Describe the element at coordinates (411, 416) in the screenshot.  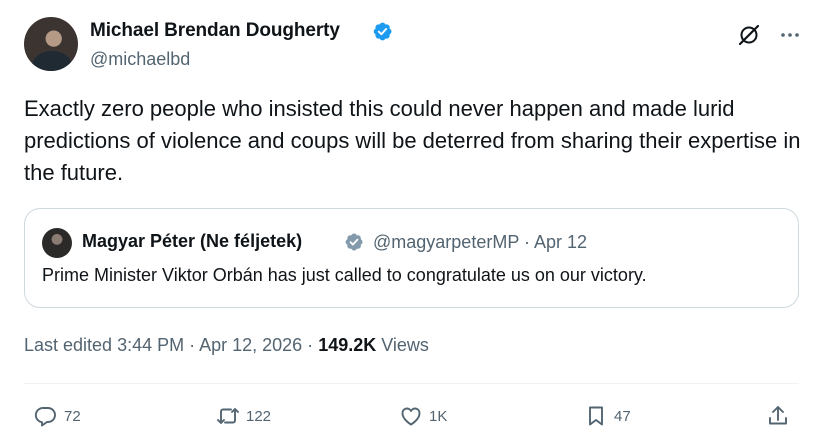
I see `like-icon` at that location.